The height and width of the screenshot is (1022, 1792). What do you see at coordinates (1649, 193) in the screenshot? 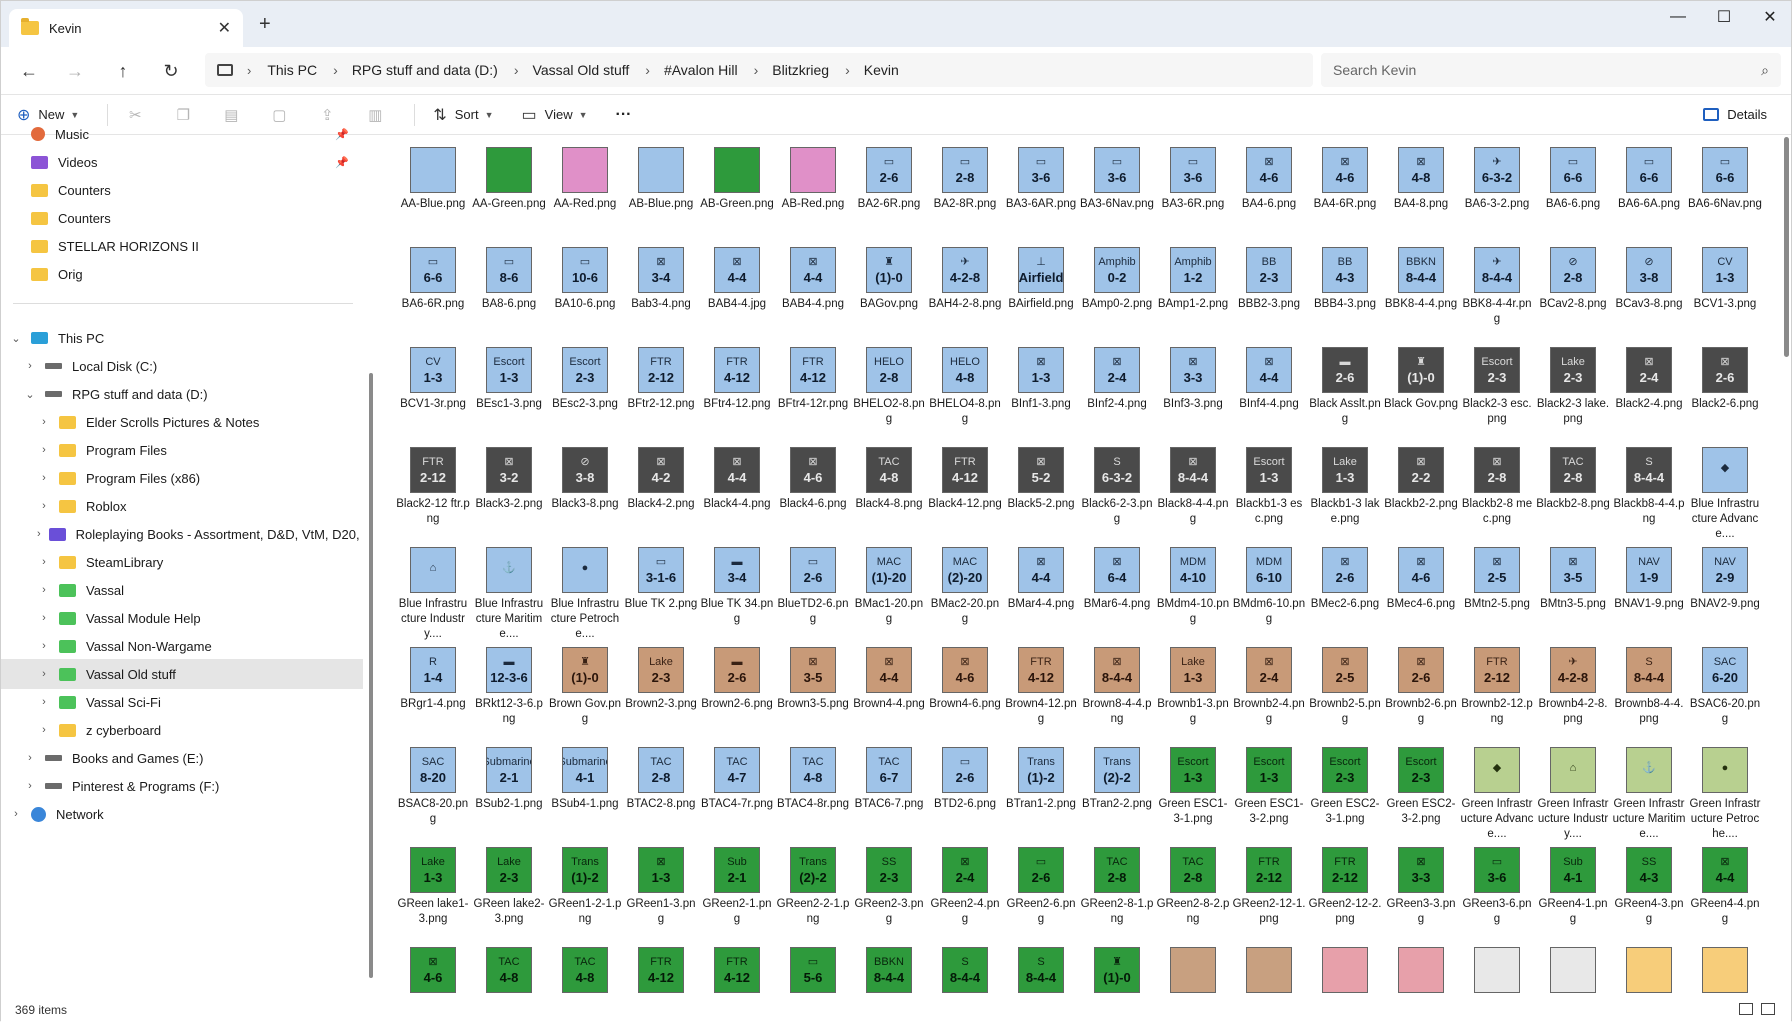
I see `file-item: ▭ 6-6 BA6-6A.png` at bounding box center [1649, 193].